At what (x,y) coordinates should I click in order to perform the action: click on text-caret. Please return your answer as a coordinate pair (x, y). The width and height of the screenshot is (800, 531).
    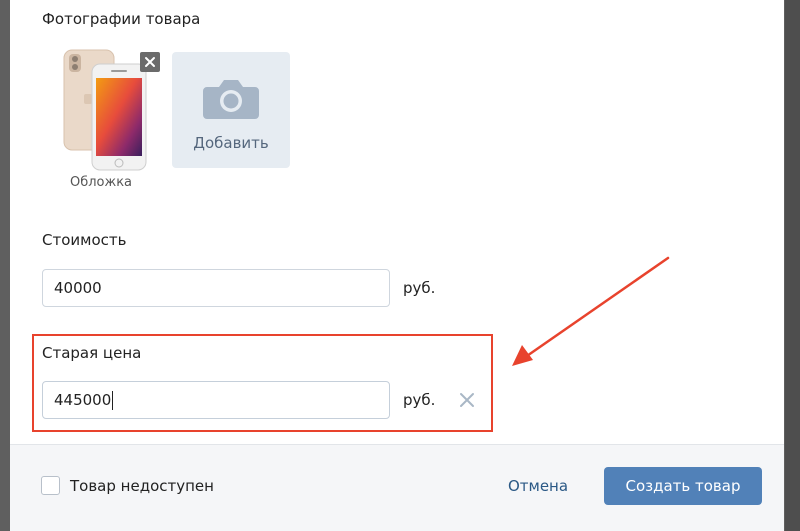
    Looking at the image, I should click on (113, 400).